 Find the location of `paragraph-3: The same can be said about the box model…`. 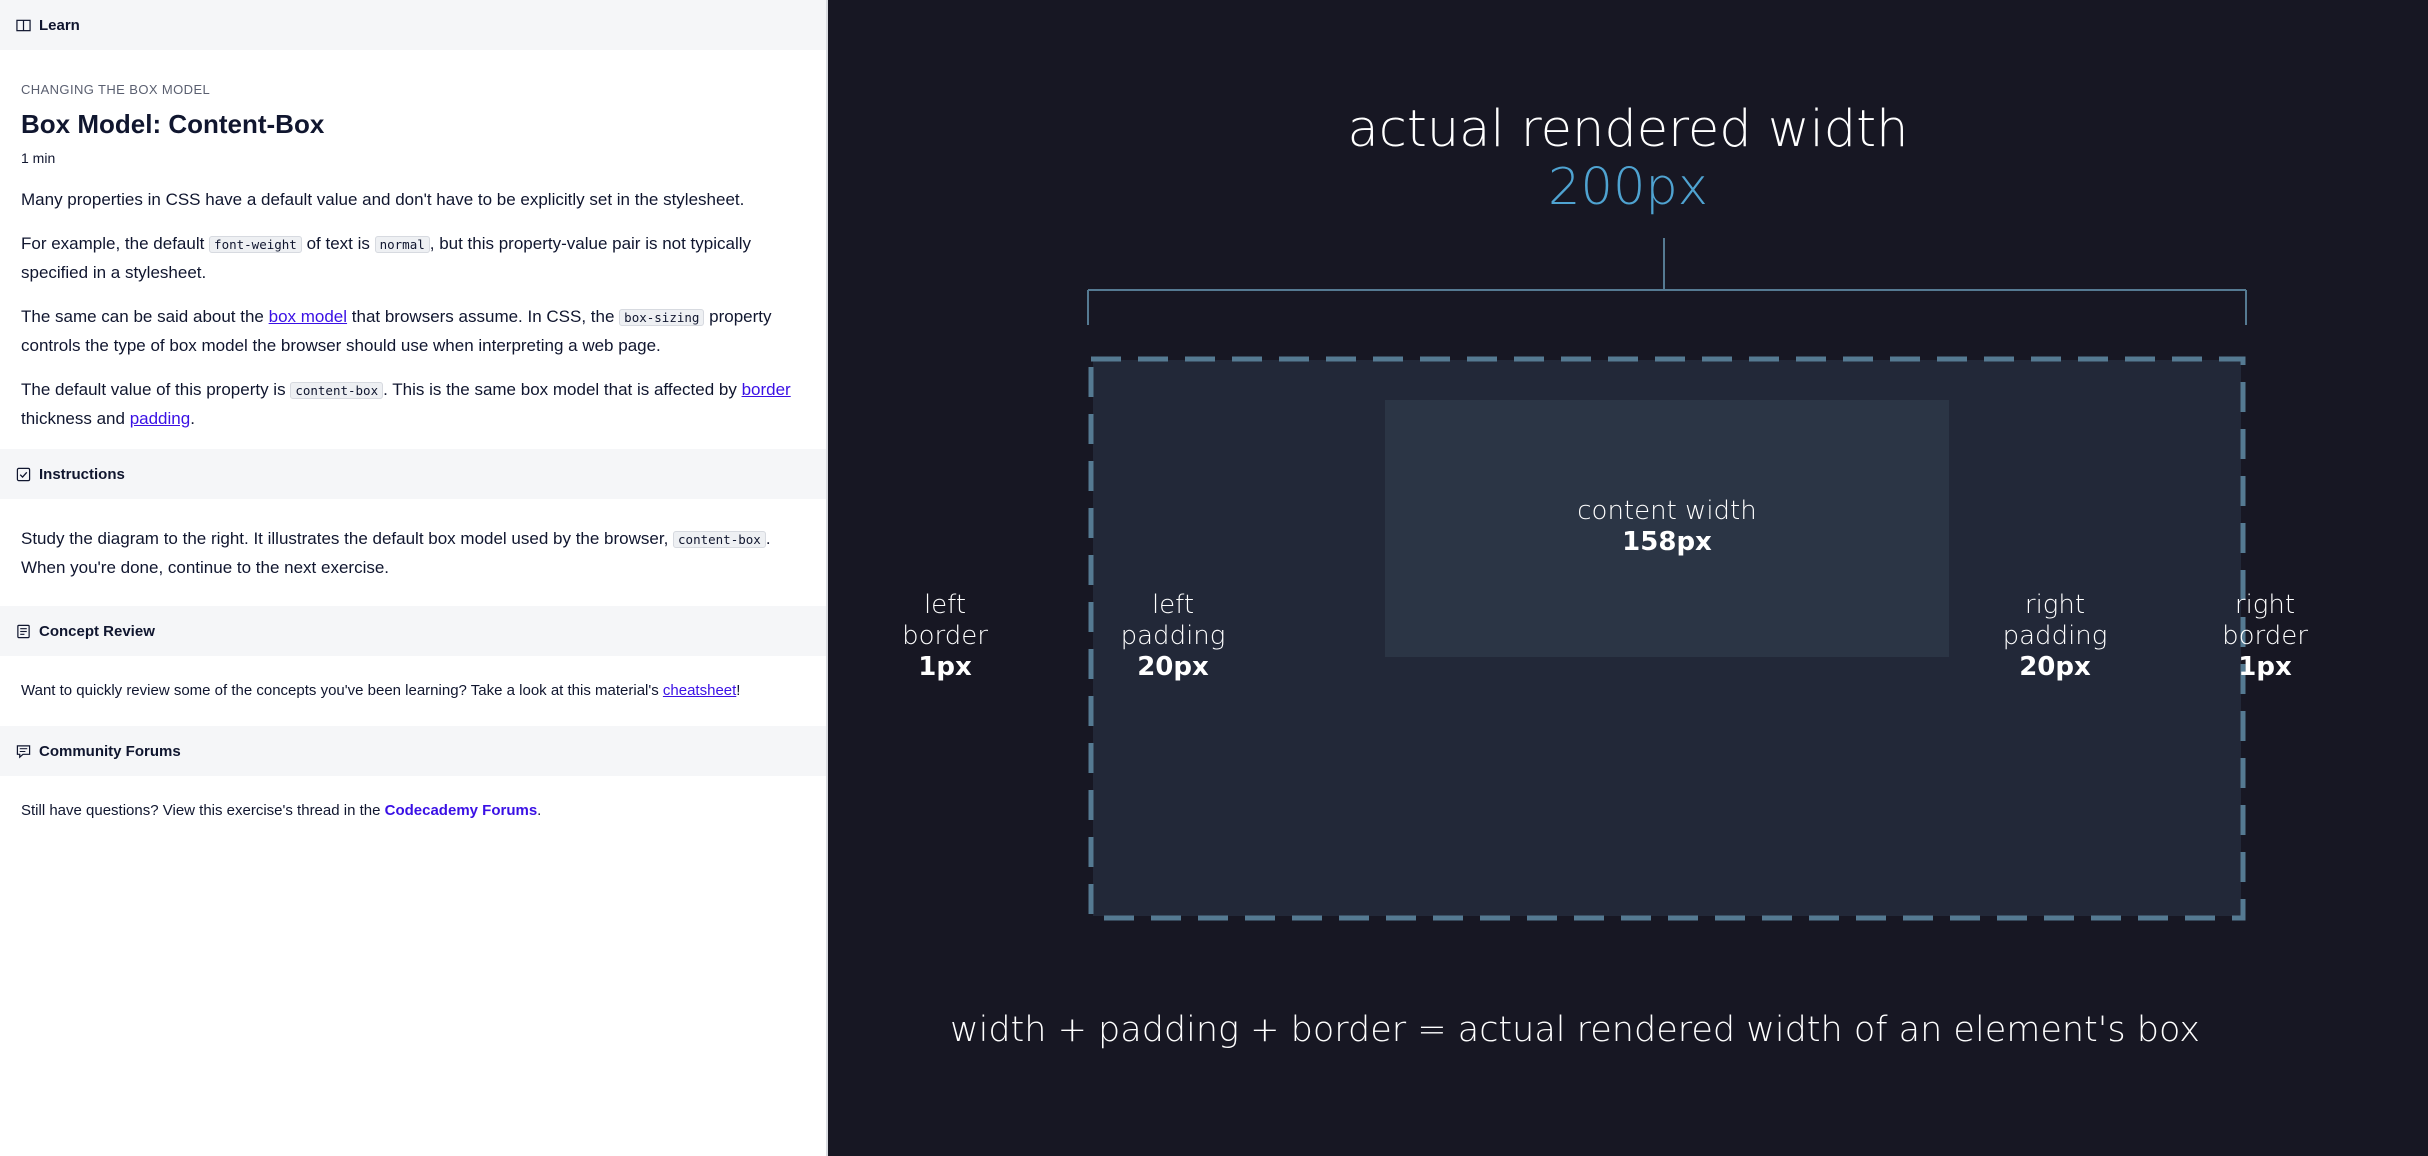

paragraph-3: The same can be said about the box model… is located at coordinates (413, 331).